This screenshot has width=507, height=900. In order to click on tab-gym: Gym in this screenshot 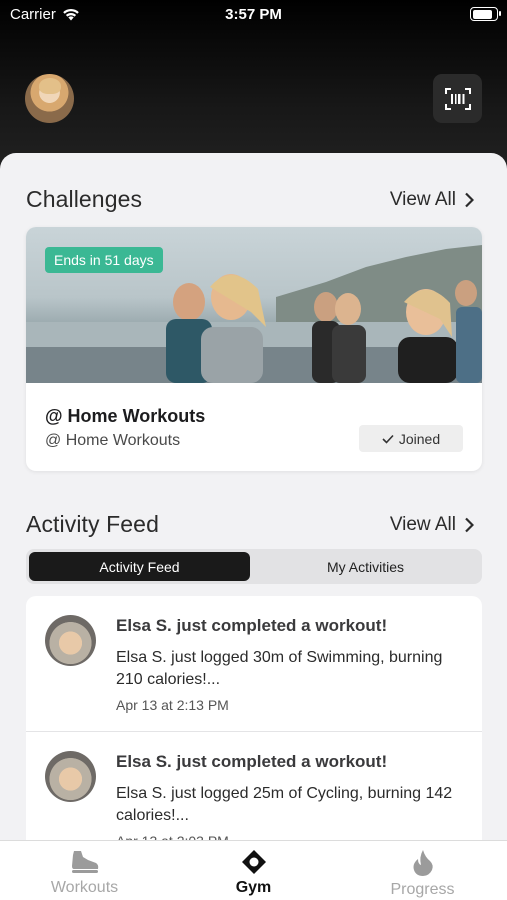, I will do `click(253, 870)`.